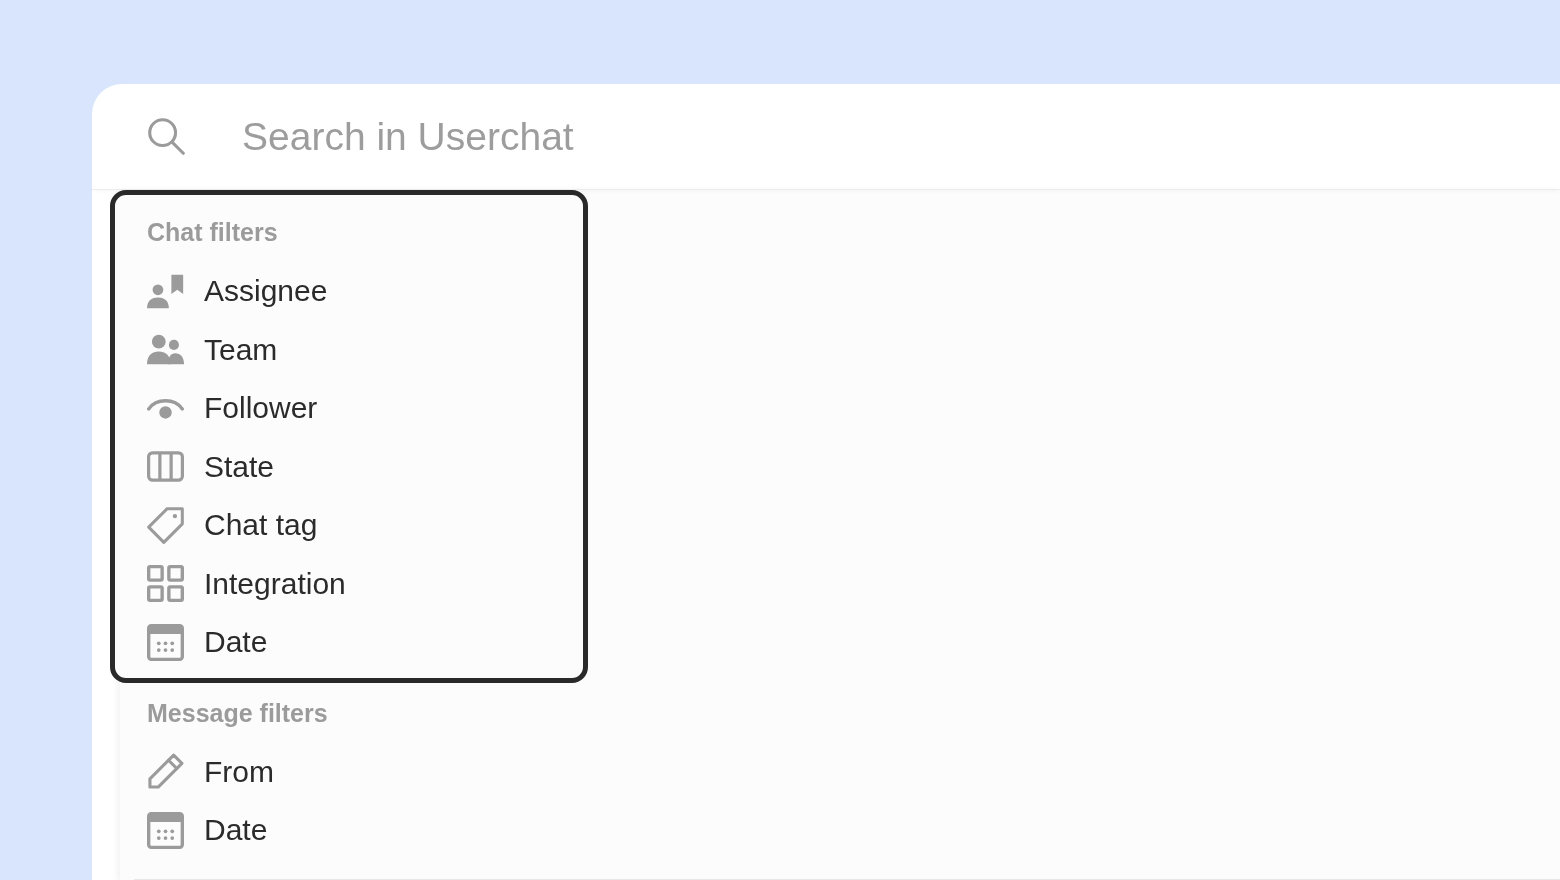  What do you see at coordinates (165, 772) in the screenshot?
I see `pencil-icon` at bounding box center [165, 772].